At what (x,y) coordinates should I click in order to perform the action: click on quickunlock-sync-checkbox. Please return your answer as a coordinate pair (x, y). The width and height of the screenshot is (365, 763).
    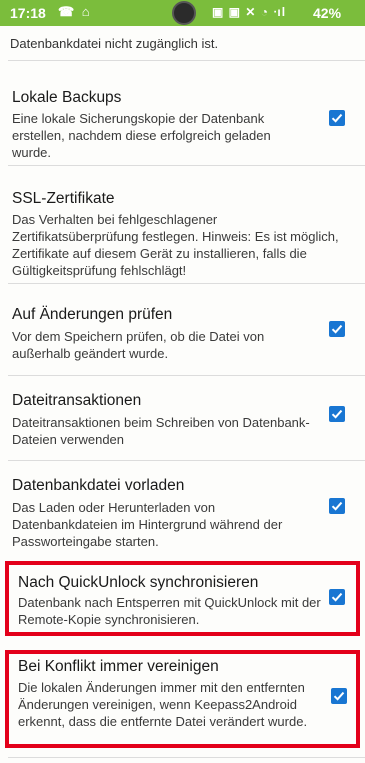
    Looking at the image, I should click on (337, 597).